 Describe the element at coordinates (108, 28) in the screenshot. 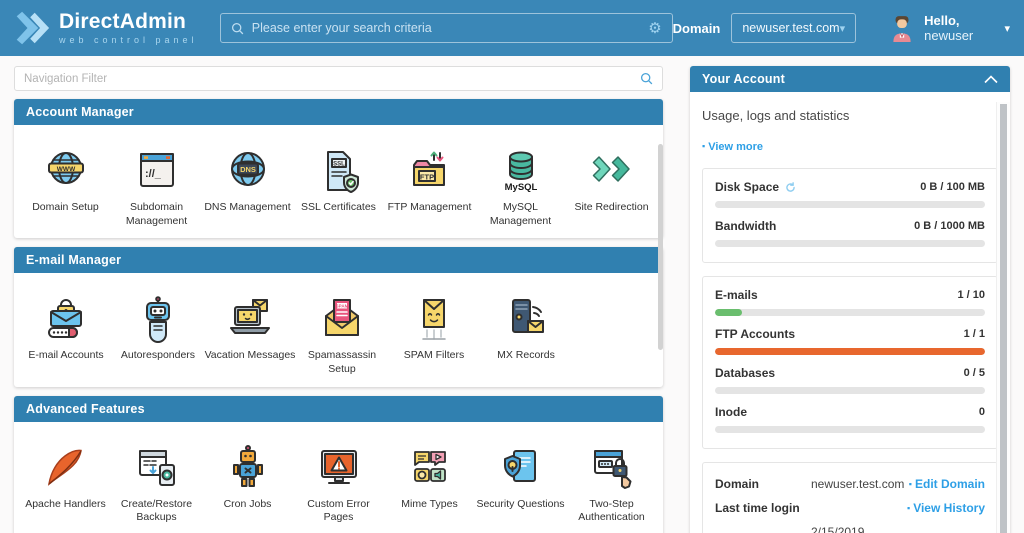

I see `directadmin-logo: DirectAdmin web control panel` at that location.